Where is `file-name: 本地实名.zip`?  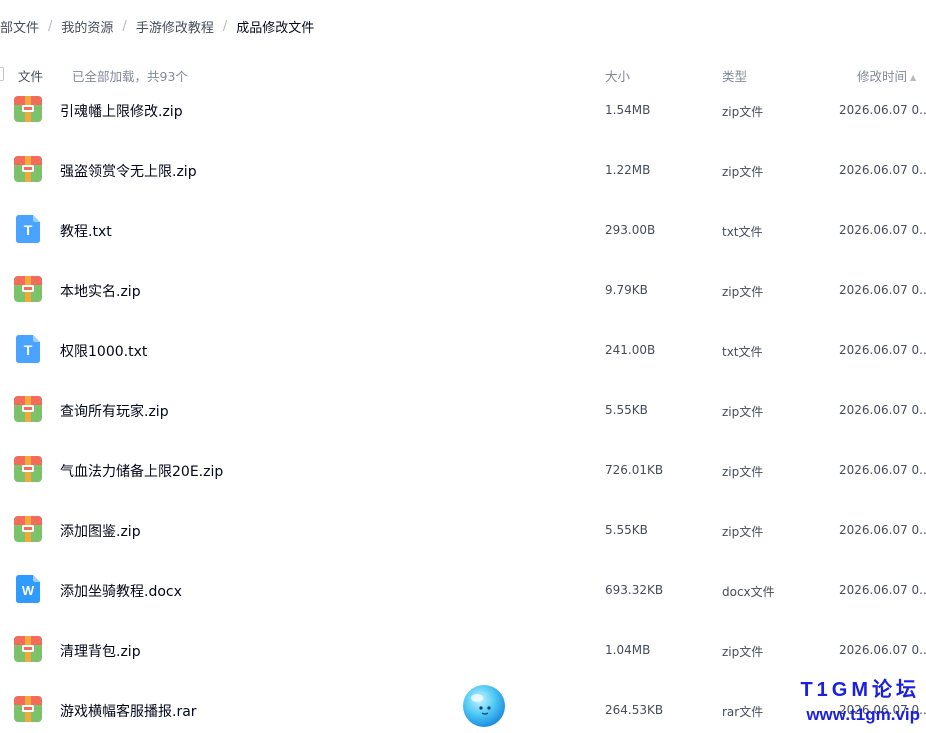 file-name: 本地实名.zip is located at coordinates (100, 291).